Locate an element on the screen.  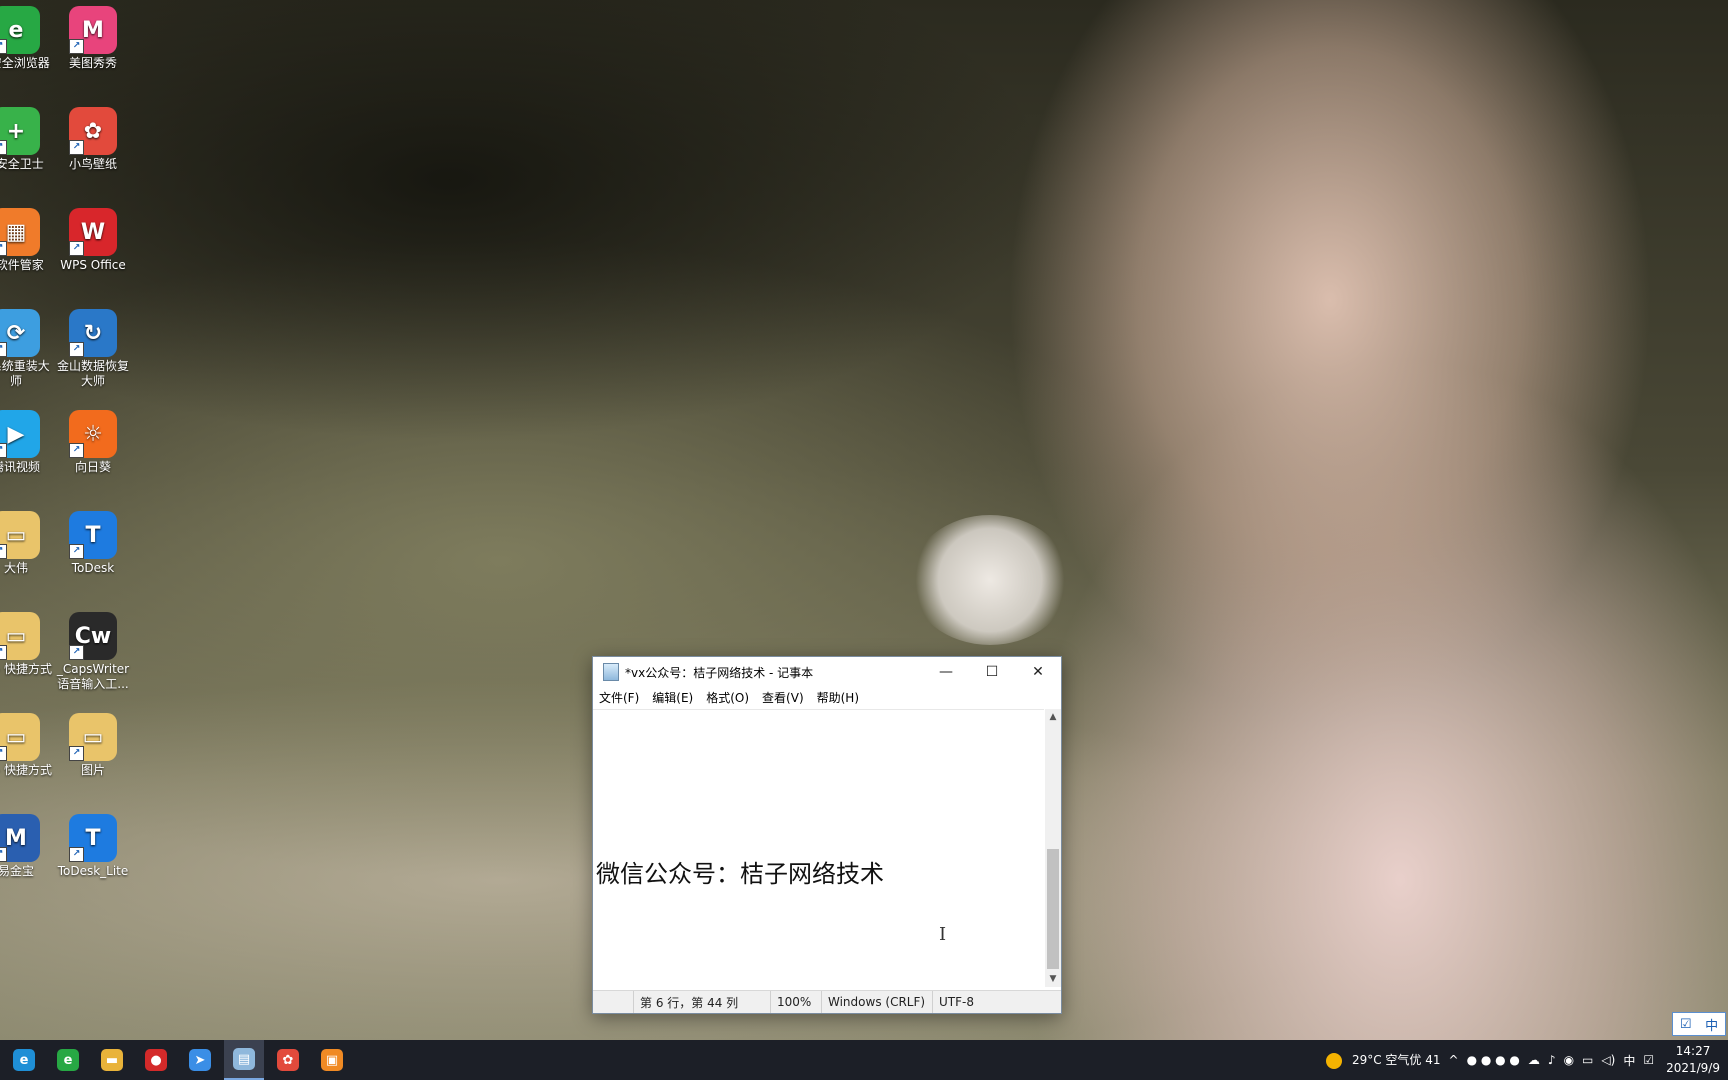
clock-time: 14:27 is located at coordinates (1693, 1051).